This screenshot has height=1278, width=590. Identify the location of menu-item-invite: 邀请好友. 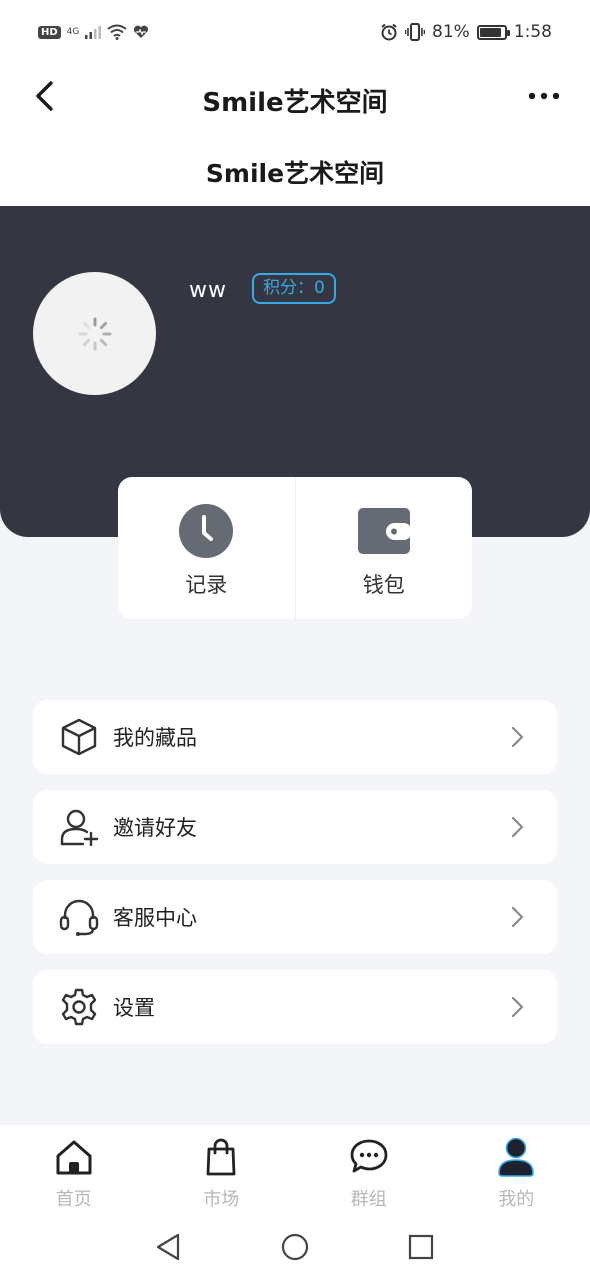
(295, 827).